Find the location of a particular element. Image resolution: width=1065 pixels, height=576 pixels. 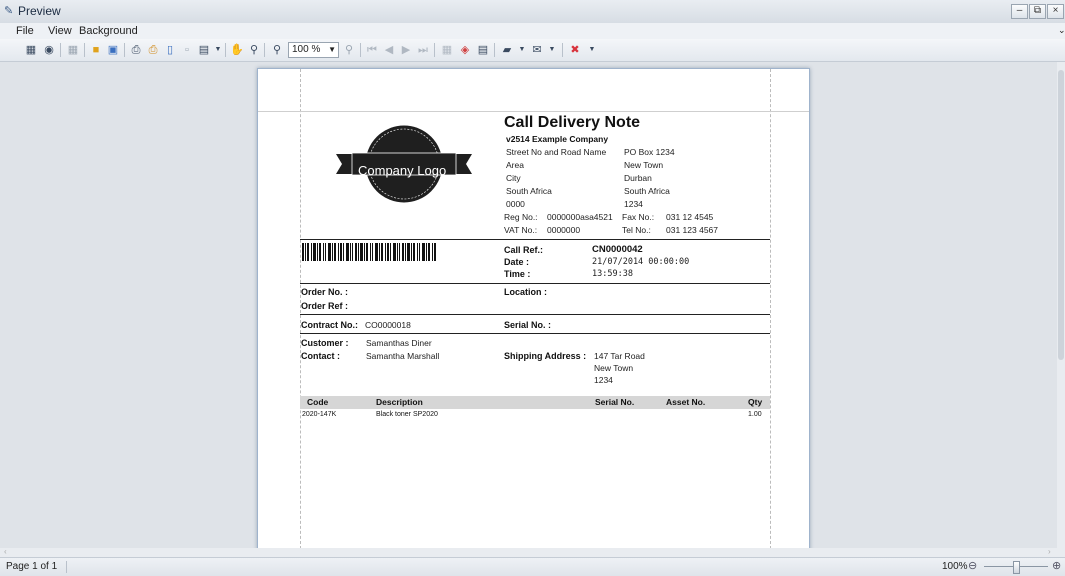

status-separator is located at coordinates (66, 567).